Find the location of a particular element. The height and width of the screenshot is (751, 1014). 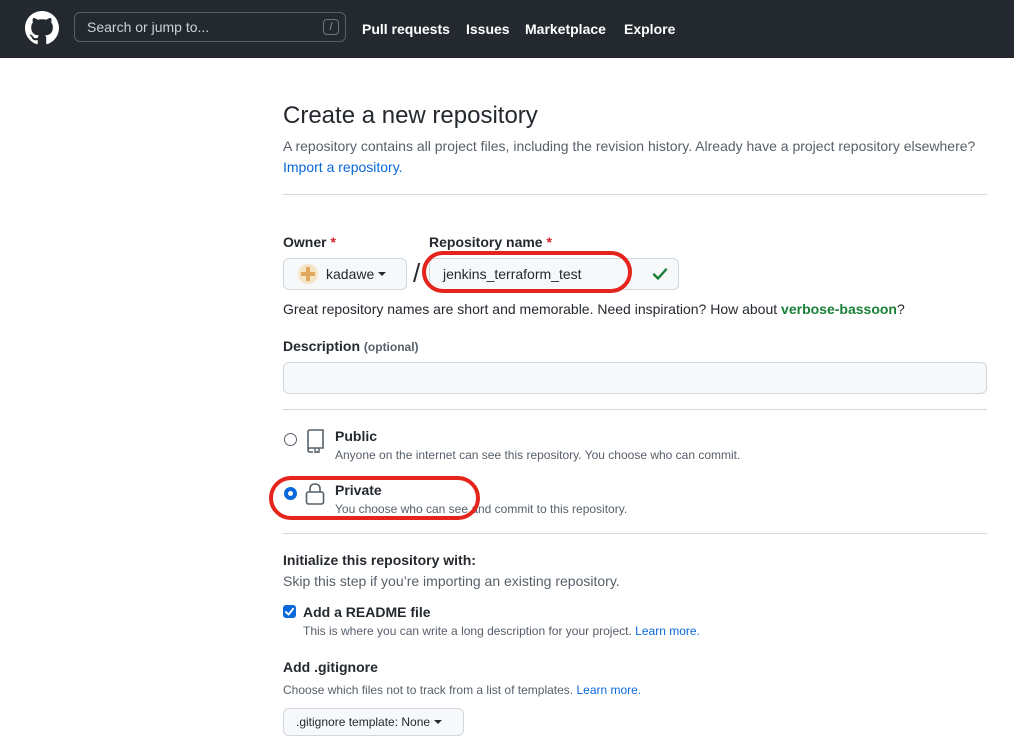

optional-tag: (optional) is located at coordinates (391, 347).